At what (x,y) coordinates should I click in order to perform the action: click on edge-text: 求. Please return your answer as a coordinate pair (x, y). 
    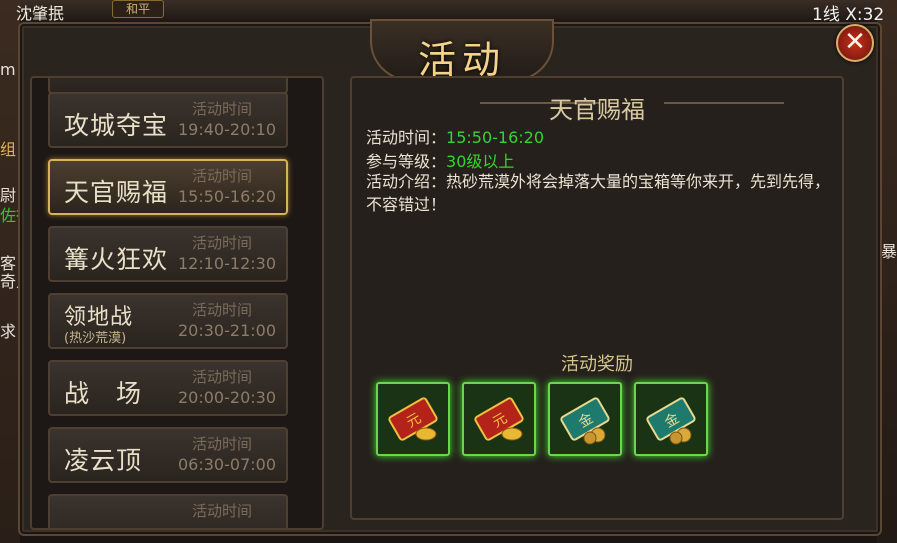
    Looking at the image, I should click on (8, 331).